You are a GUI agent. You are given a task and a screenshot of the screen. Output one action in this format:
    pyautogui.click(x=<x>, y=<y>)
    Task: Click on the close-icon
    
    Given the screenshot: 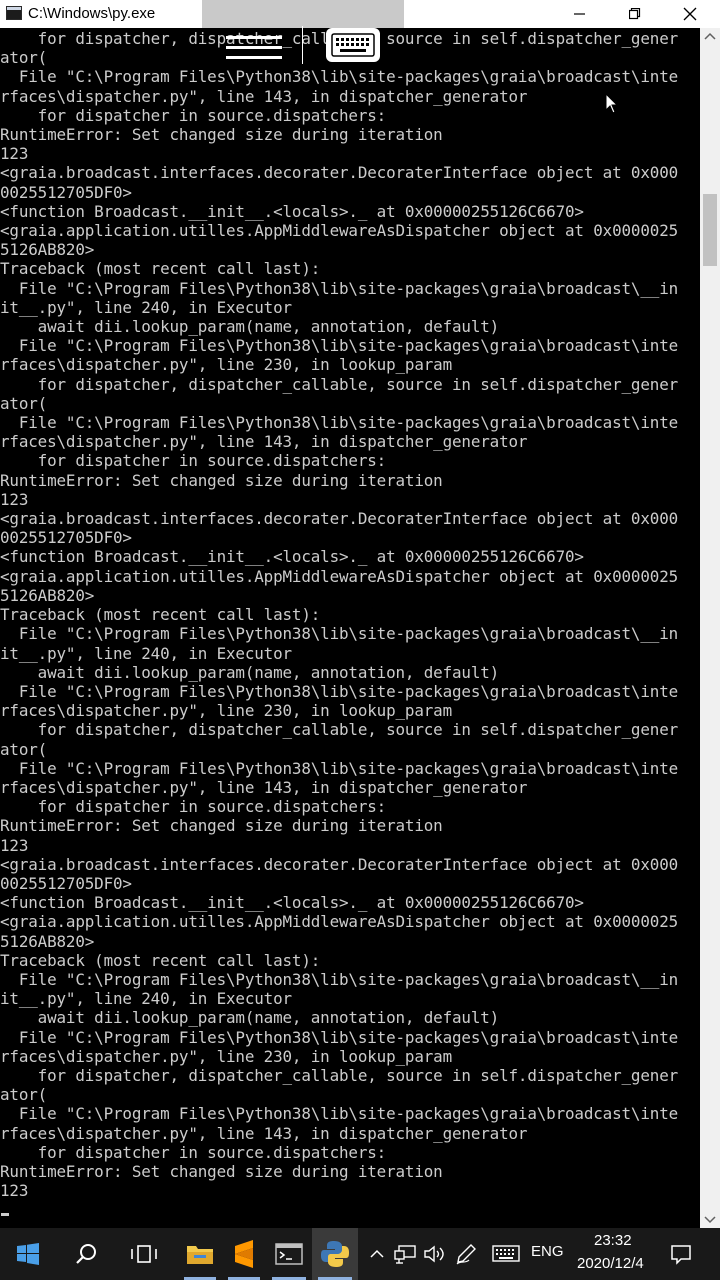 What is the action you would take?
    pyautogui.click(x=690, y=14)
    